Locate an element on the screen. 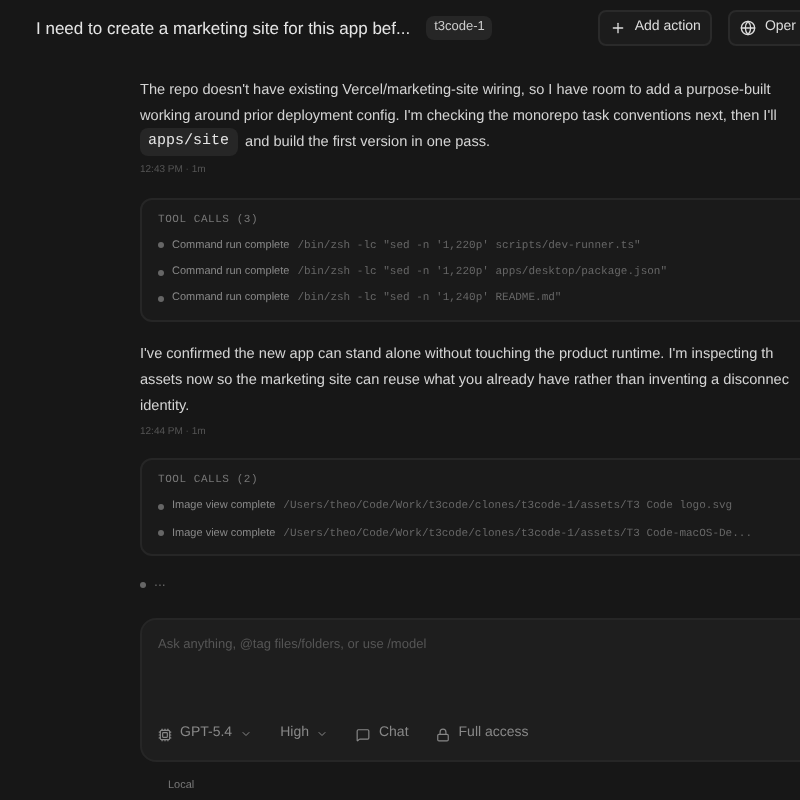 The image size is (800, 800). plus-icon is located at coordinates (618, 28).